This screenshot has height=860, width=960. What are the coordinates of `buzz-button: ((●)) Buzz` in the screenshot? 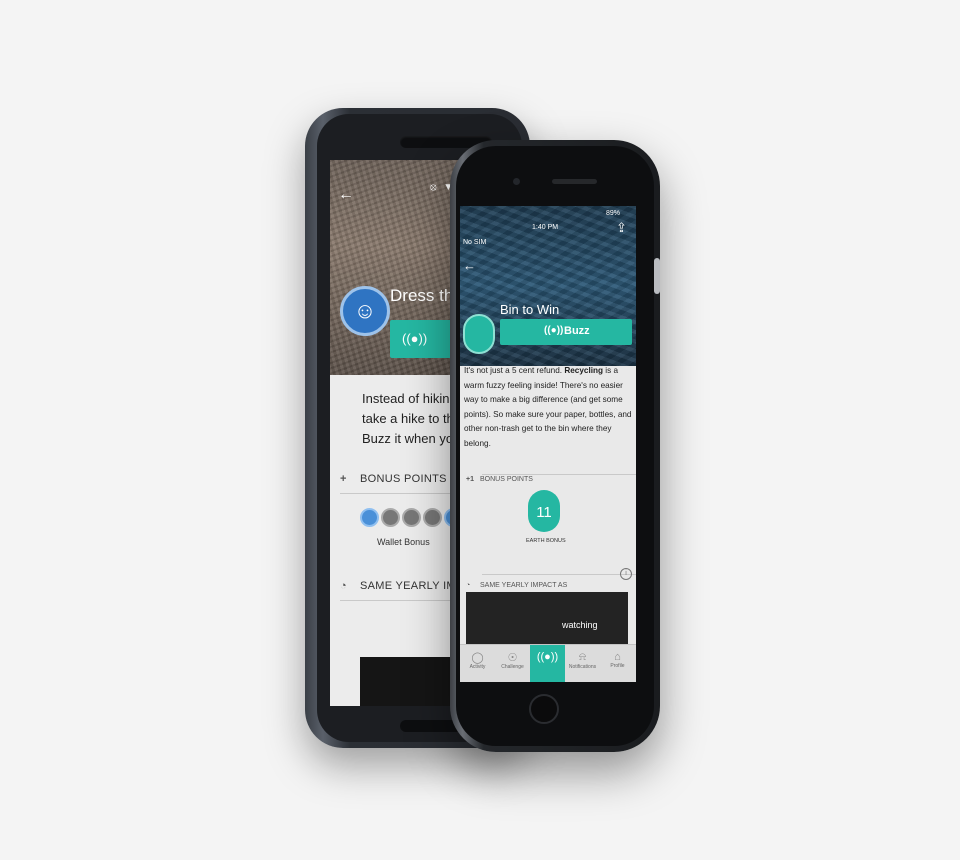 It's located at (566, 332).